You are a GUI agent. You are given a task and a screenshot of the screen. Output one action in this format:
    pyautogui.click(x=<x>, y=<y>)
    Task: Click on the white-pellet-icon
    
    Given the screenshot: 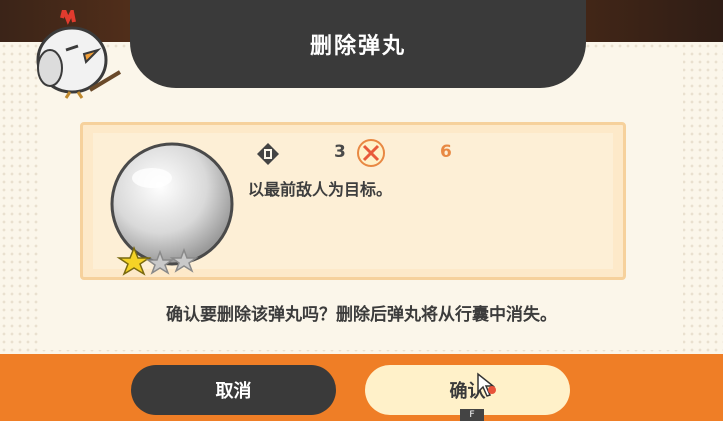 What is the action you would take?
    pyautogui.click(x=172, y=209)
    